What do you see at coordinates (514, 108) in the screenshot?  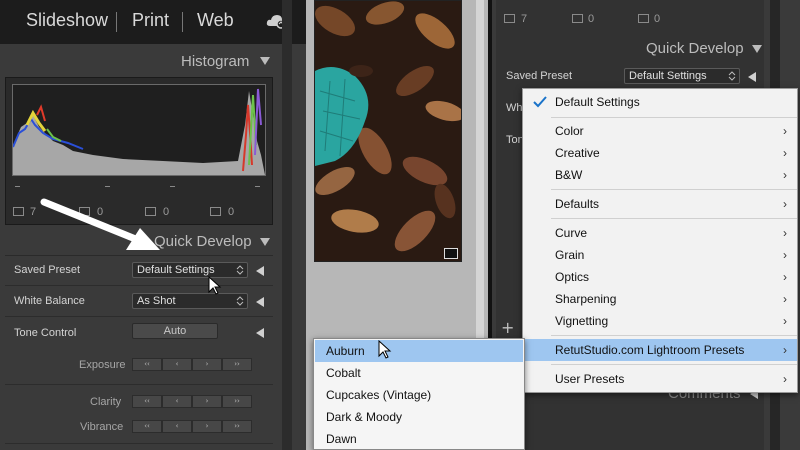 I see `white-balance-label: Wh` at bounding box center [514, 108].